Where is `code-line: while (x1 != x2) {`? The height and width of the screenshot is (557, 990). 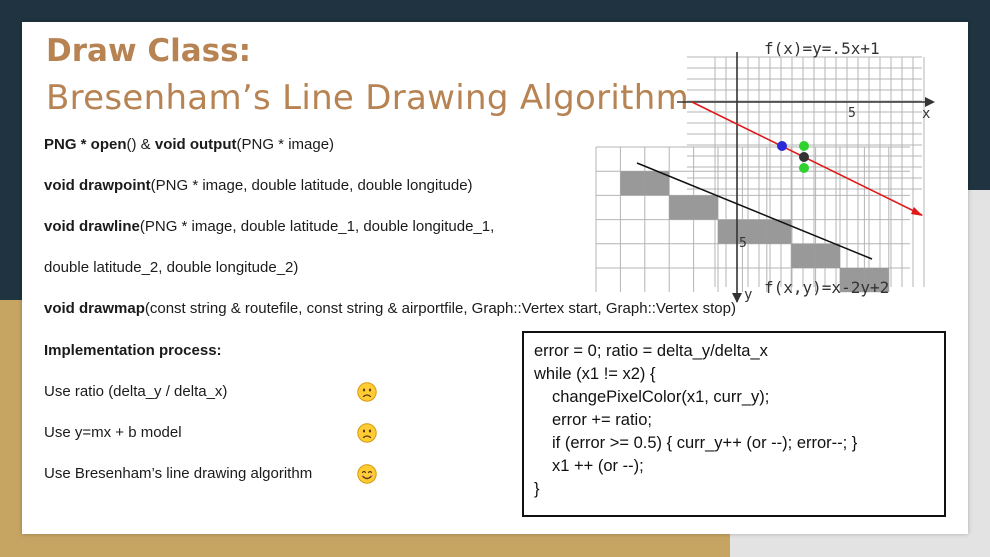 code-line: while (x1 != x2) { is located at coordinates (595, 374).